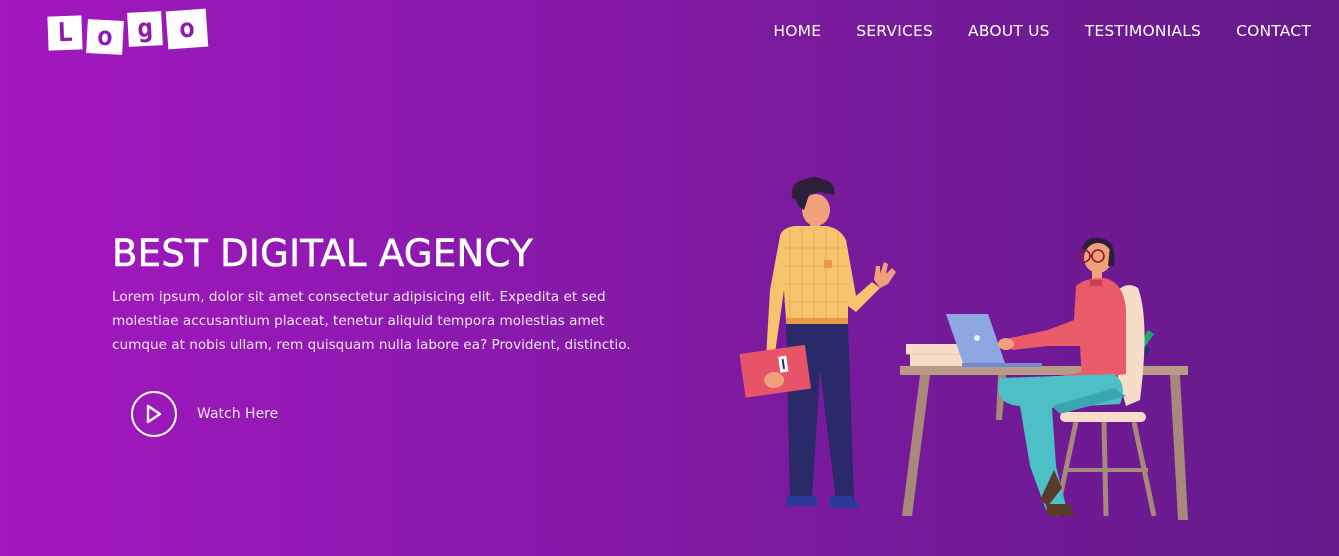  What do you see at coordinates (1143, 31) in the screenshot?
I see `nav-testimonials: TESTIMONIALS` at bounding box center [1143, 31].